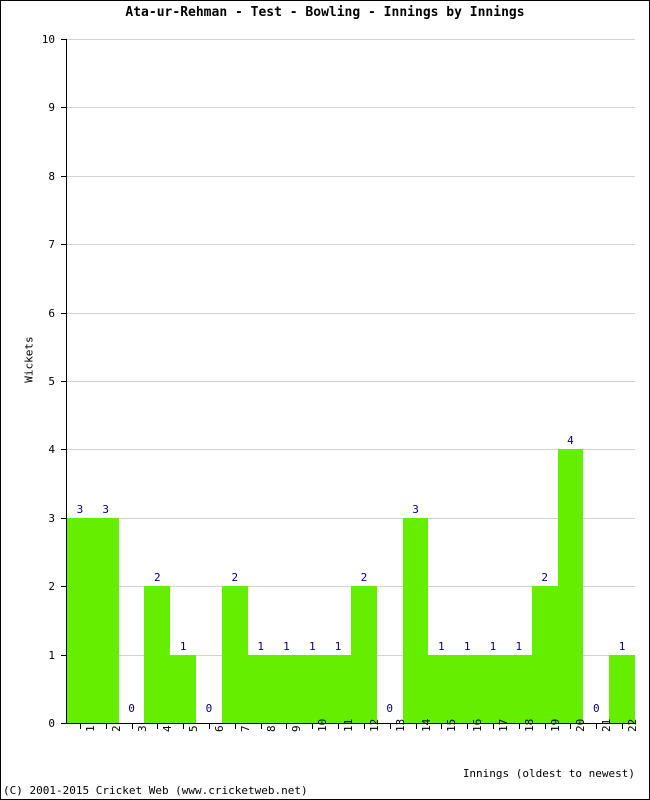 This screenshot has height=800, width=650. I want to click on y-axis-label: 1, so click(51, 655).